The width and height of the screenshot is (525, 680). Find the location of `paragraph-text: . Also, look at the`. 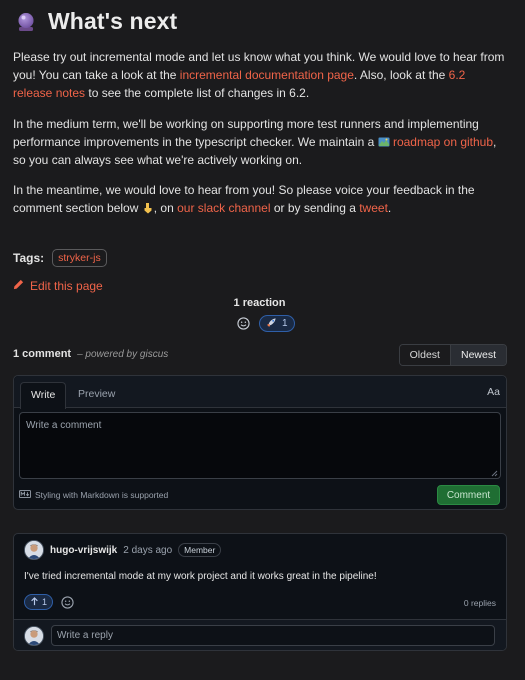

paragraph-text: . Also, look at the is located at coordinates (401, 74).